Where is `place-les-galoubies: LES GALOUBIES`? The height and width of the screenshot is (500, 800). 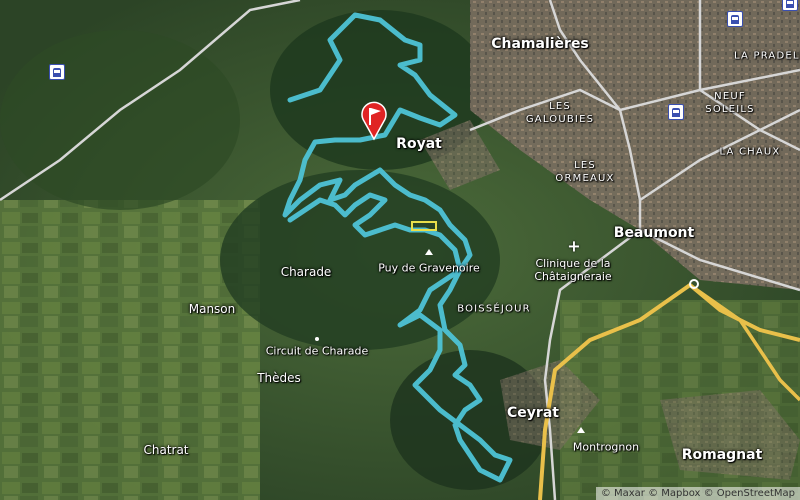
place-les-galoubies: LES GALOUBIES is located at coordinates (560, 113).